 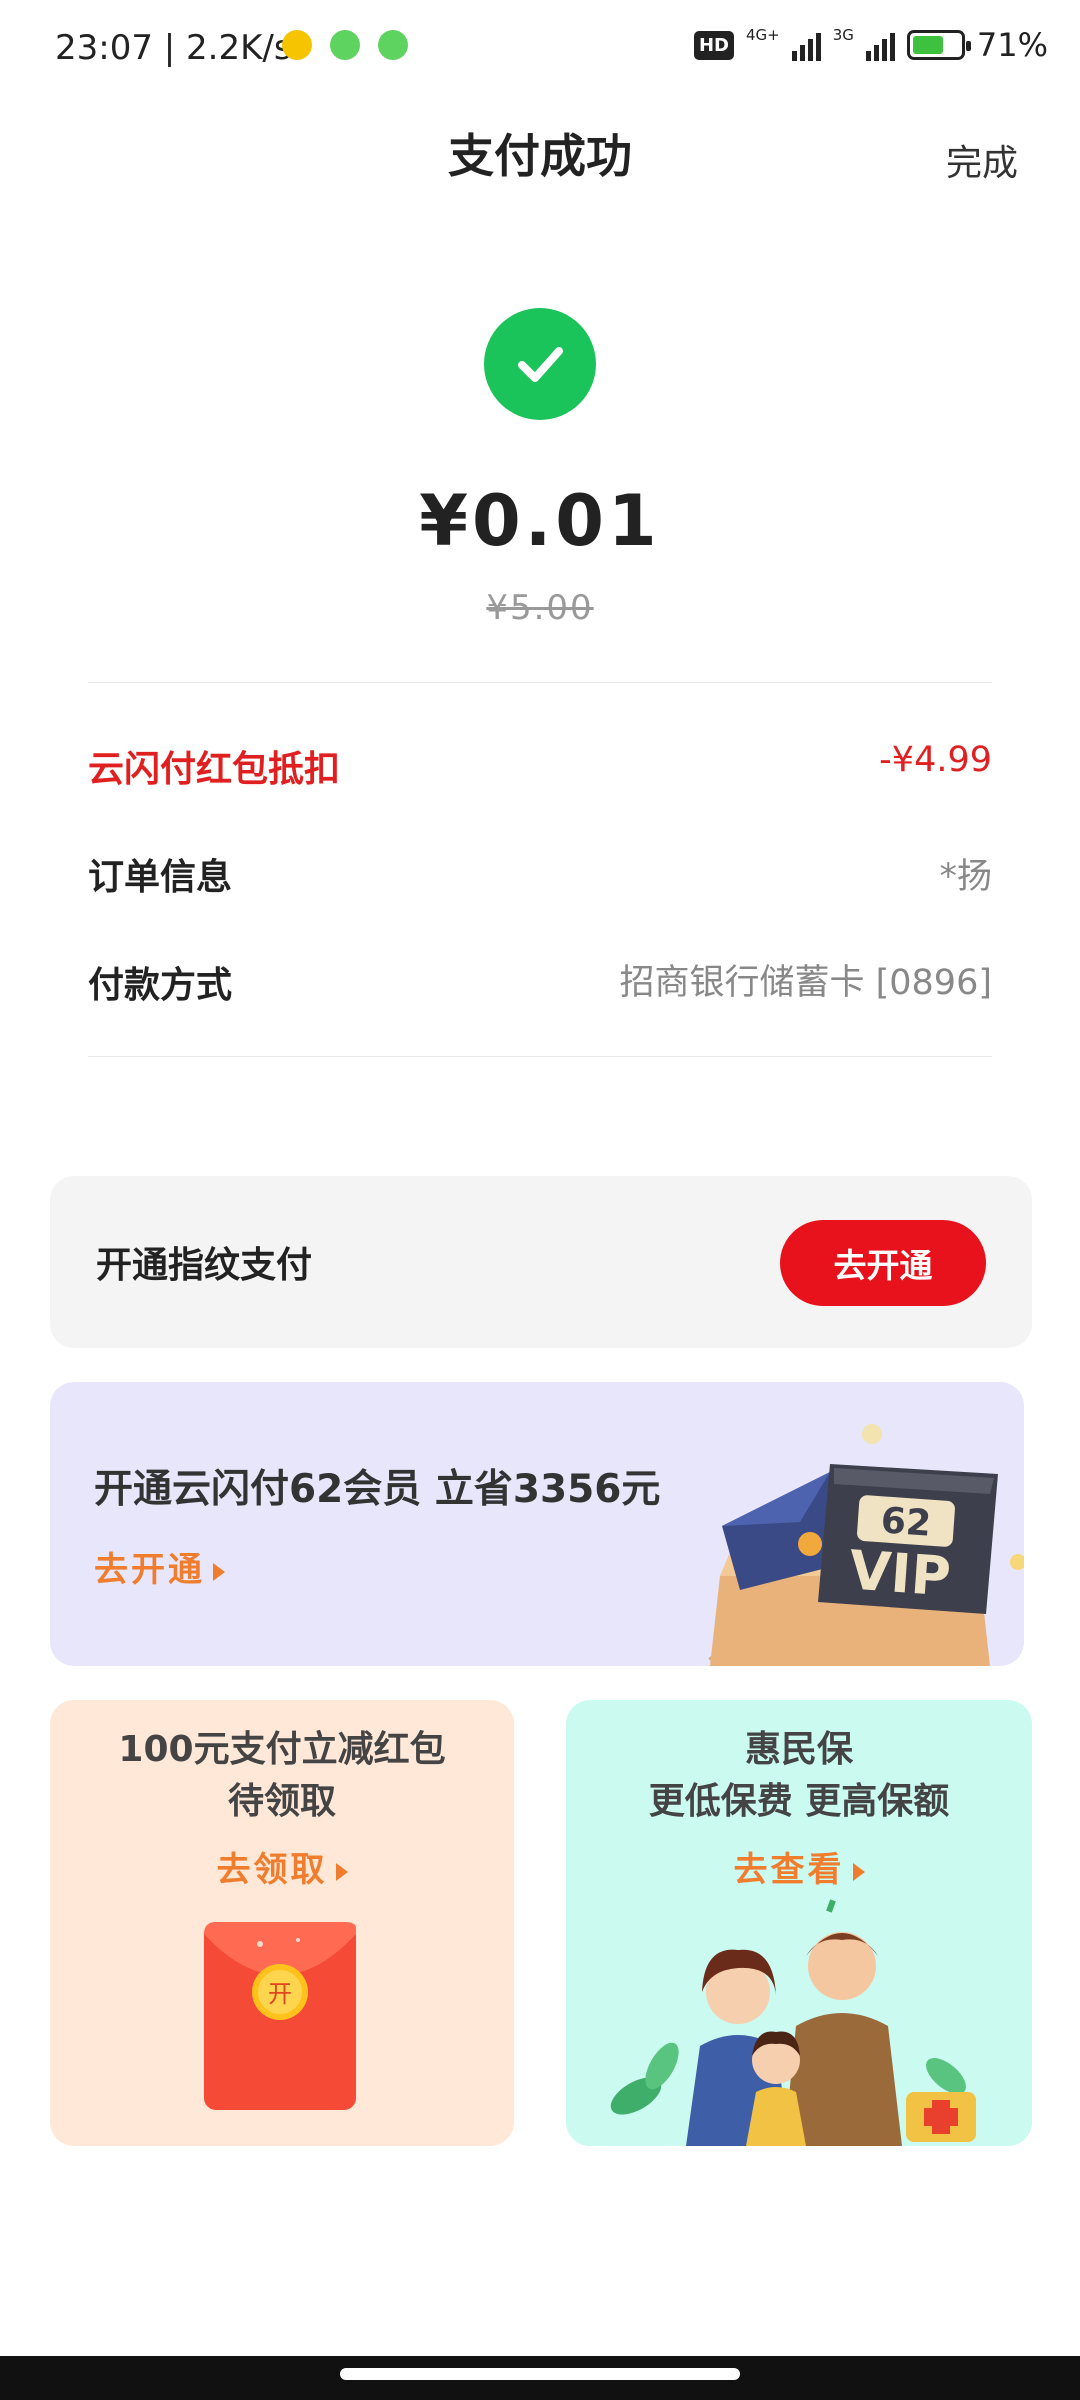 What do you see at coordinates (540, 2374) in the screenshot?
I see `home-indicator` at bounding box center [540, 2374].